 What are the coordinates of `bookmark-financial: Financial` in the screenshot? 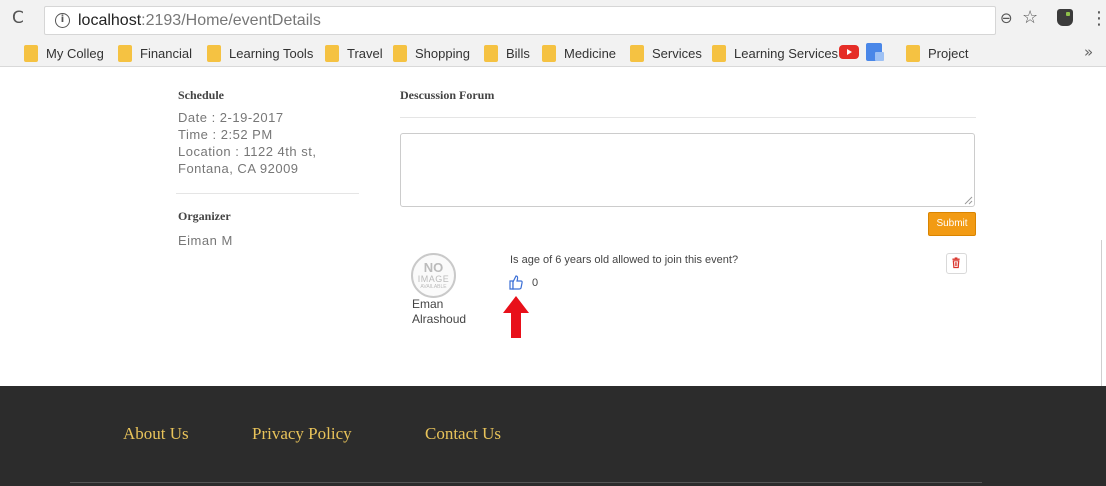 It's located at (155, 53).